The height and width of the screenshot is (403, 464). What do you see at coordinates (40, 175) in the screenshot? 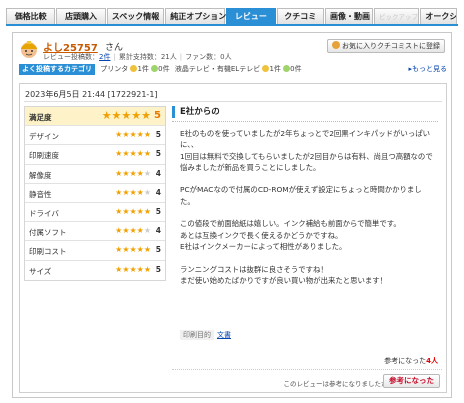
I see `score-label: 解像度` at bounding box center [40, 175].